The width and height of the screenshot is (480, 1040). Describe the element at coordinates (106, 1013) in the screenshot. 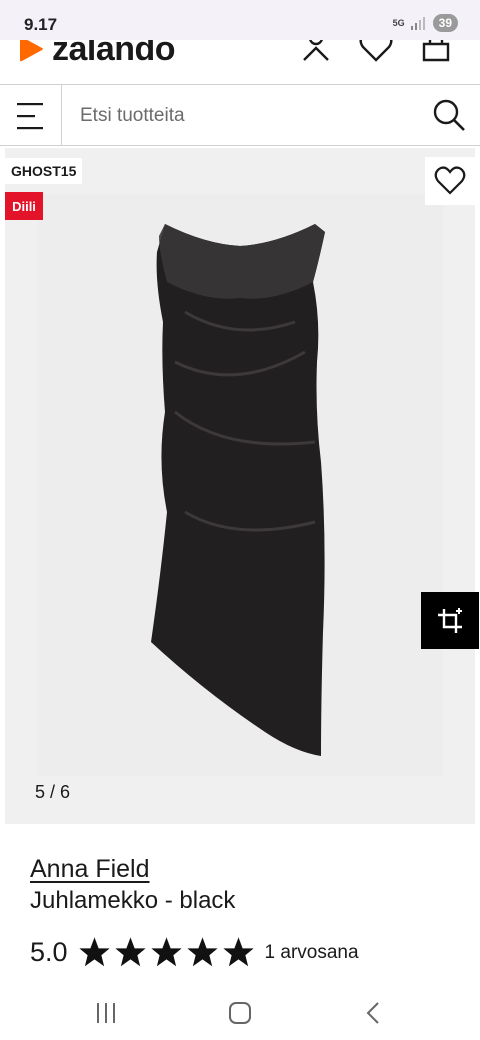

I see `recent-apps-icon` at that location.